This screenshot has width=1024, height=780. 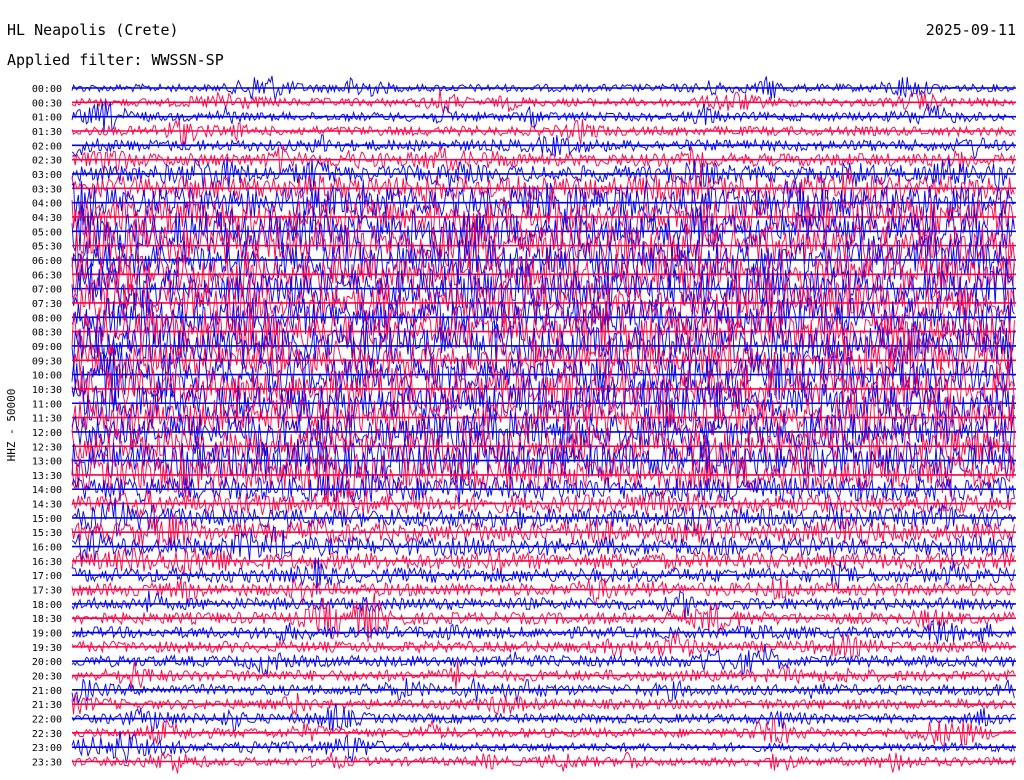 I want to click on row-time-label: 10:30, so click(x=47, y=390).